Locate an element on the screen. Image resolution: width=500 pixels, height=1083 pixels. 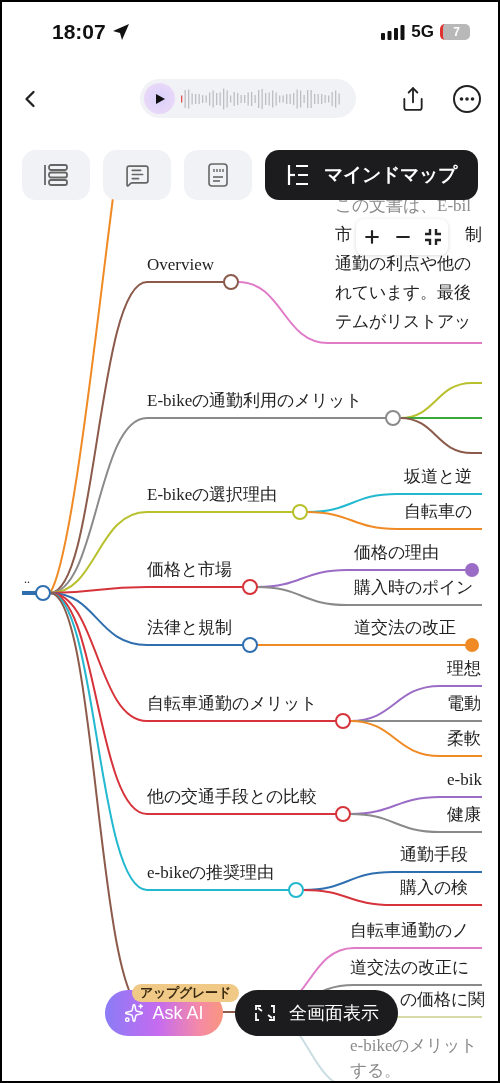
topic-label: e-bik is located at coordinates (464, 780).